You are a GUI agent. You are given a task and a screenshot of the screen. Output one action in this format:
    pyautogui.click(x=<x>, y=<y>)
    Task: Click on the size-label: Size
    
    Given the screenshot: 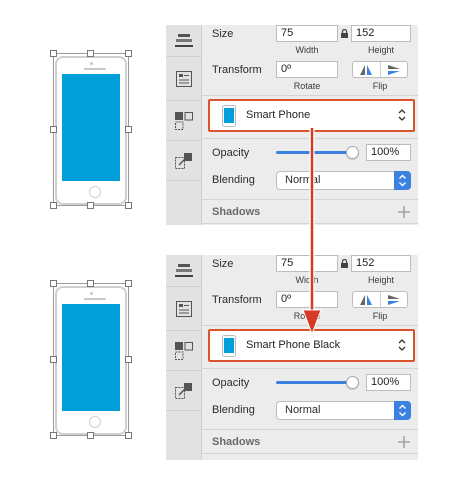 What is the action you would take?
    pyautogui.click(x=223, y=34)
    